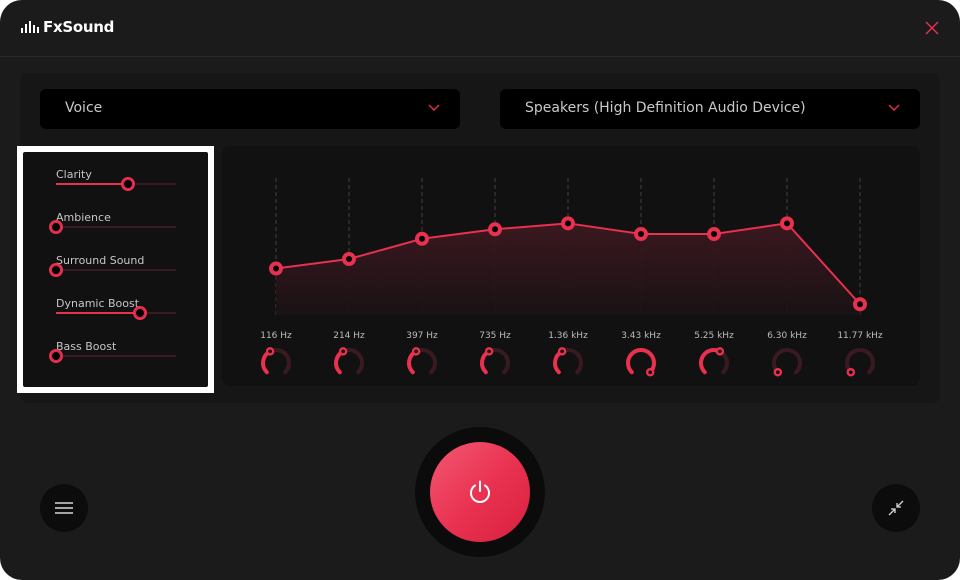 Image resolution: width=960 pixels, height=580 pixels. I want to click on power-button, so click(480, 492).